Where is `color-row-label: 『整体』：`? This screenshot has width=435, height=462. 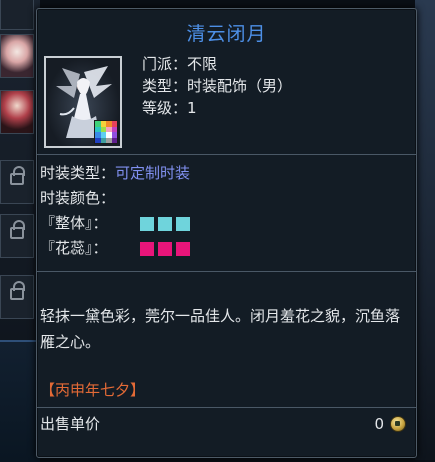
color-row-label: 『整体』： is located at coordinates (74, 223).